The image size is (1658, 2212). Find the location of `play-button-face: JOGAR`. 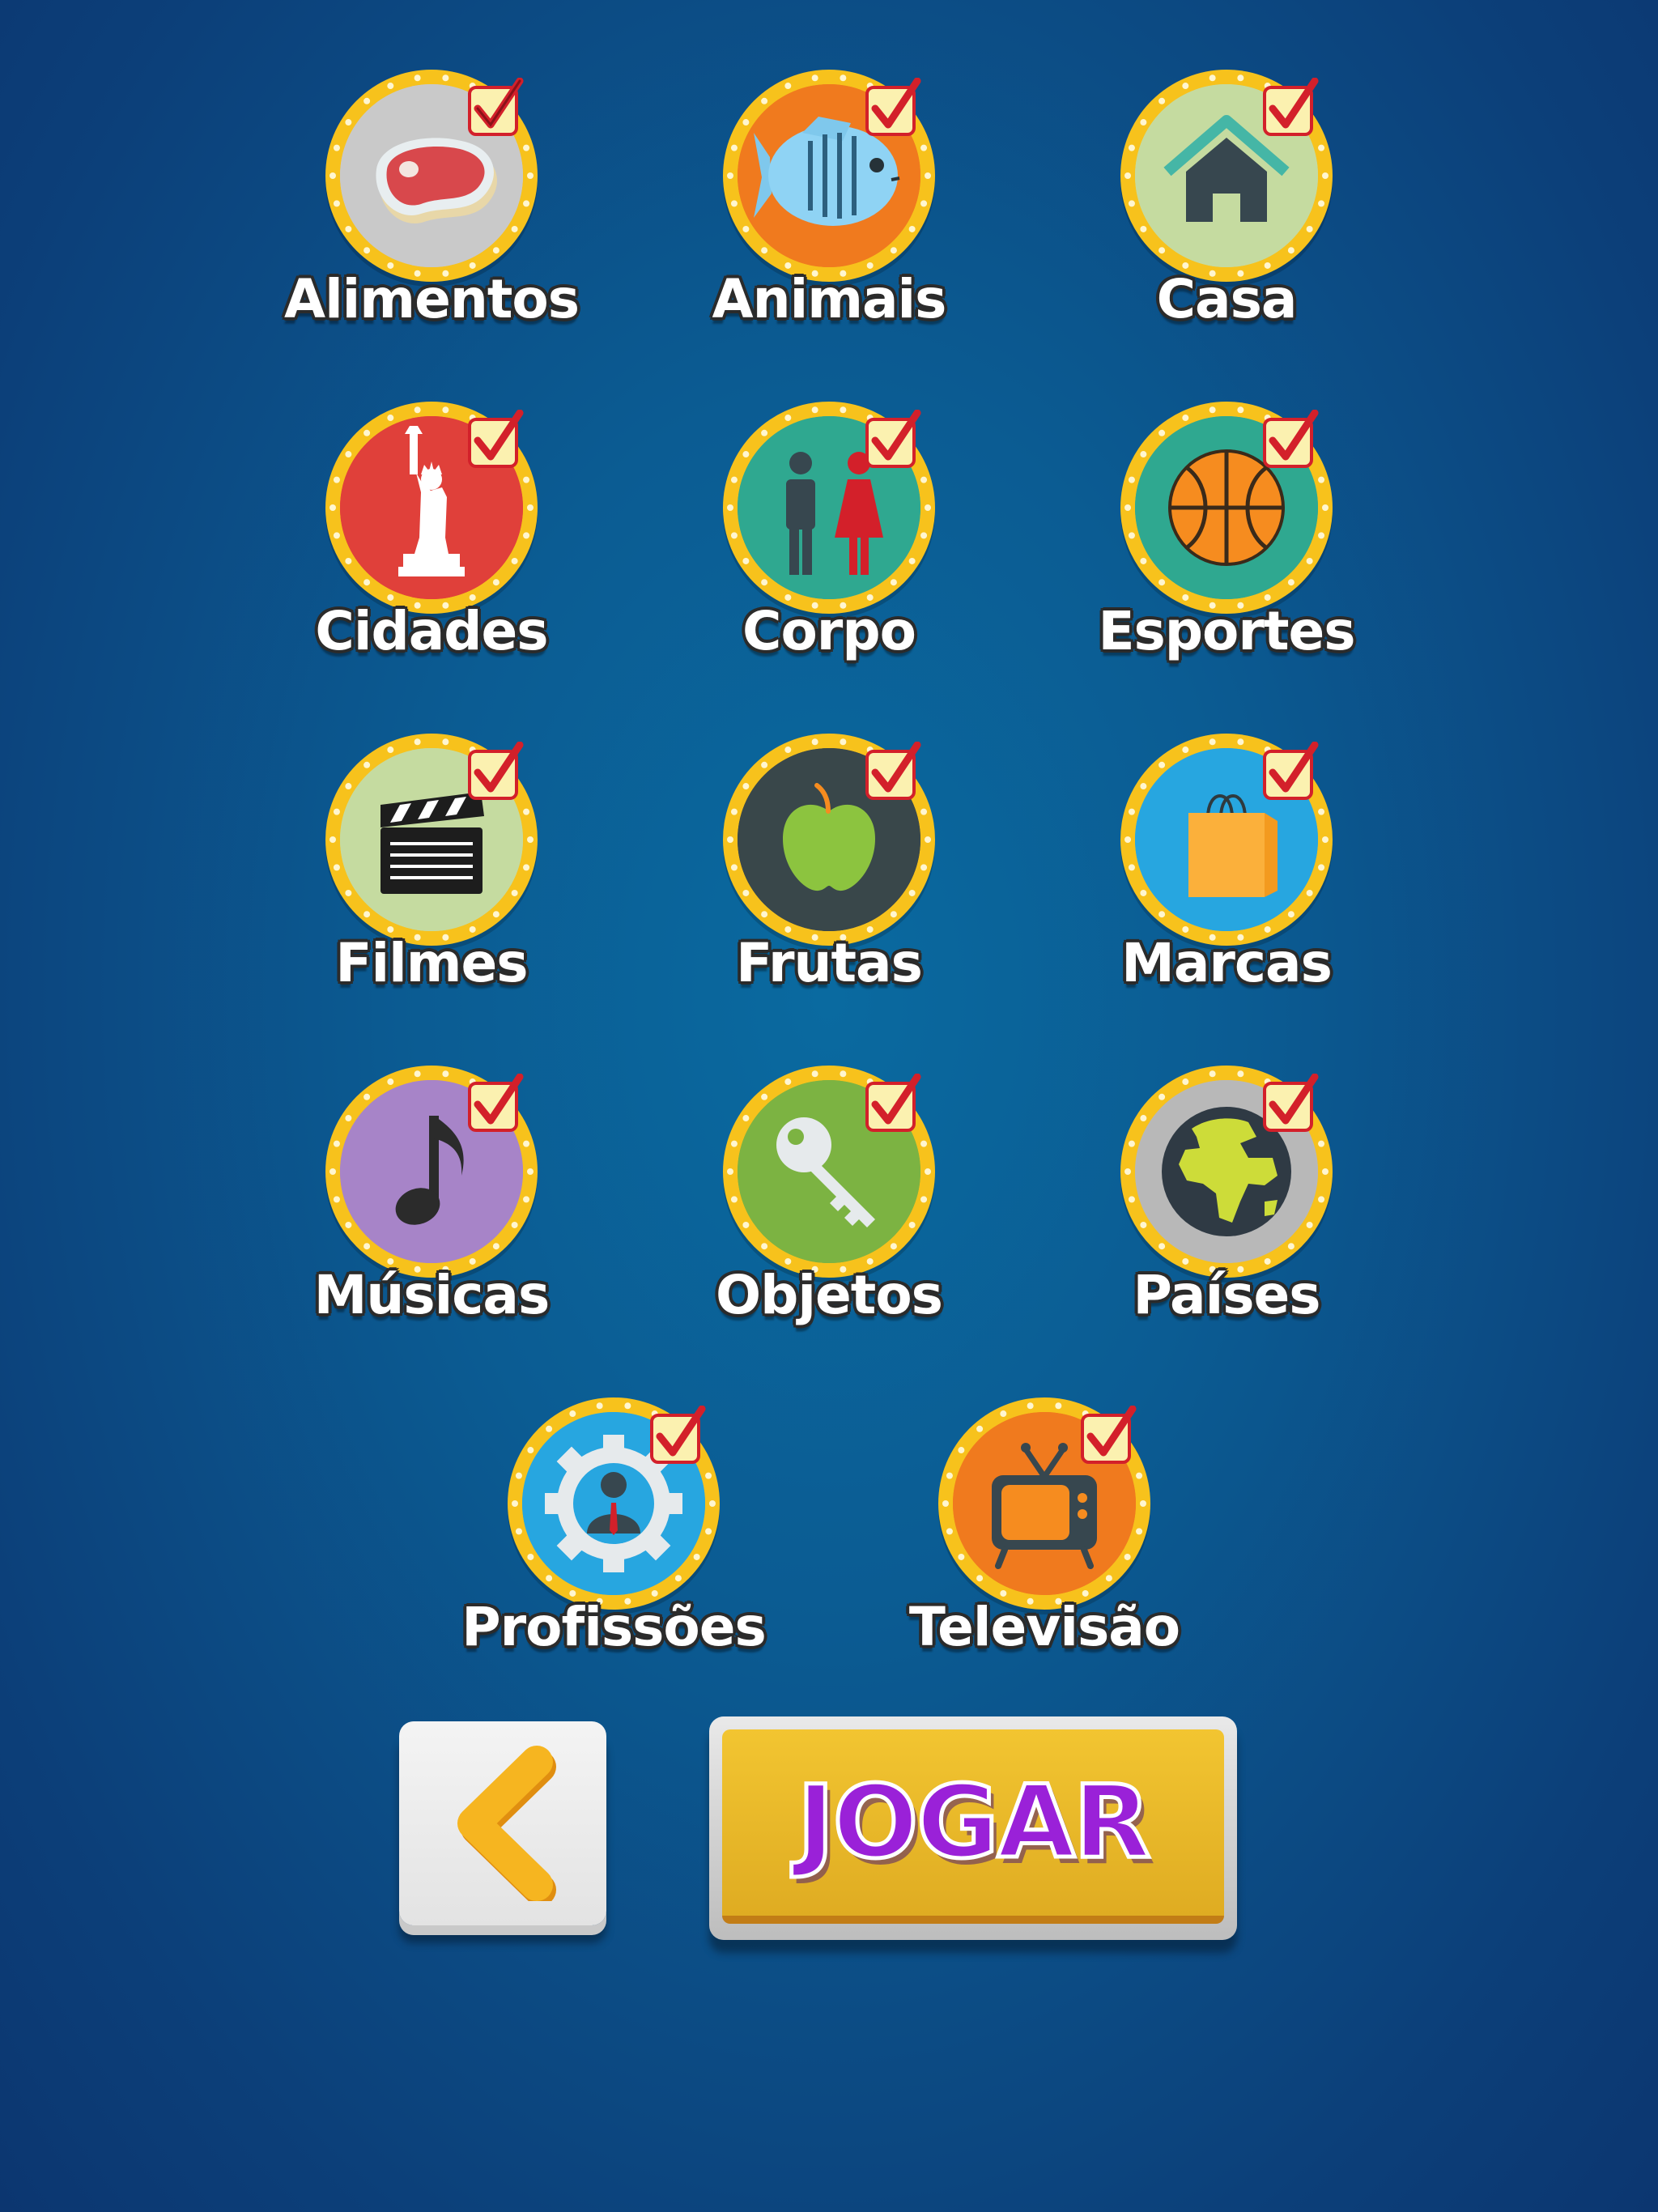

play-button-face: JOGAR is located at coordinates (973, 1827).